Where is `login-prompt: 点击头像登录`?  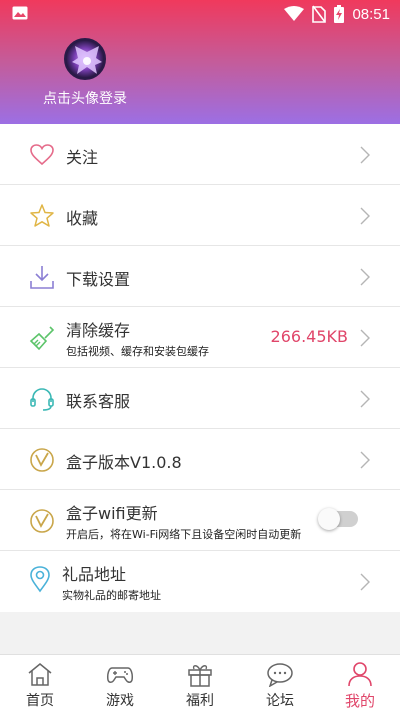 login-prompt: 点击头像登录 is located at coordinates (85, 98).